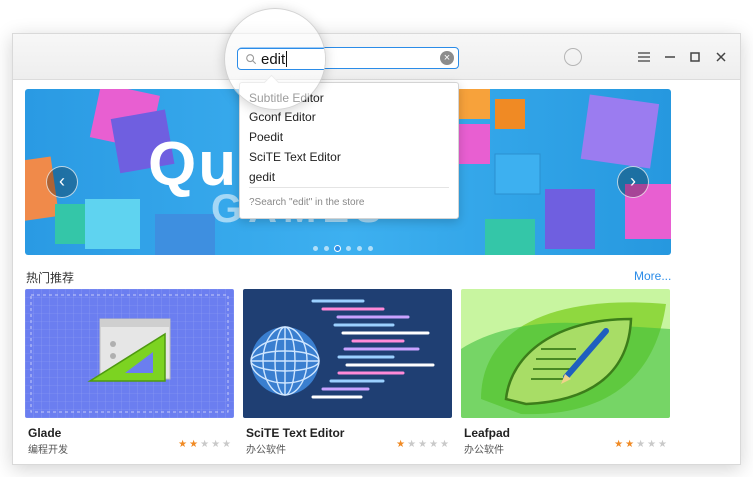 Image resolution: width=753 pixels, height=477 pixels. What do you see at coordinates (266, 137) in the screenshot?
I see `suggestion-item: Poedit` at bounding box center [266, 137].